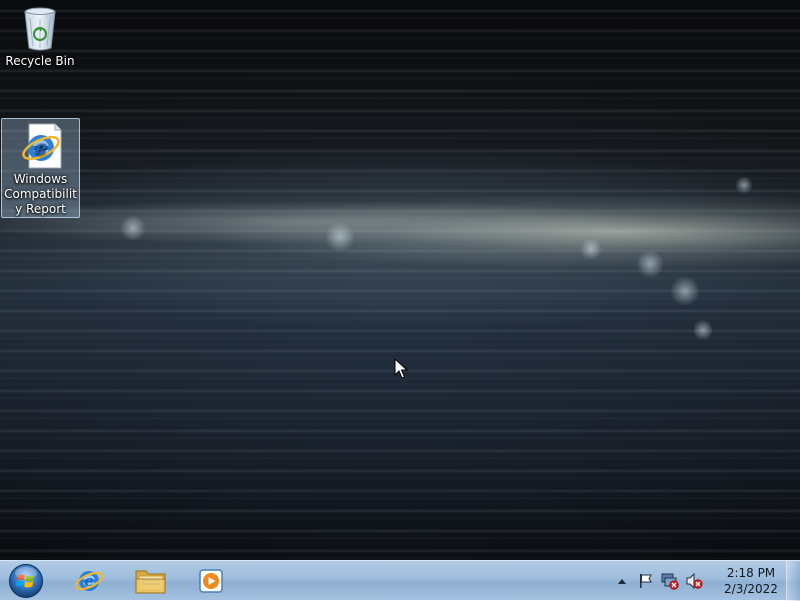 The image size is (800, 601). I want to click on taskbar-clock: 2:18 PM 2/3/2022, so click(751, 581).